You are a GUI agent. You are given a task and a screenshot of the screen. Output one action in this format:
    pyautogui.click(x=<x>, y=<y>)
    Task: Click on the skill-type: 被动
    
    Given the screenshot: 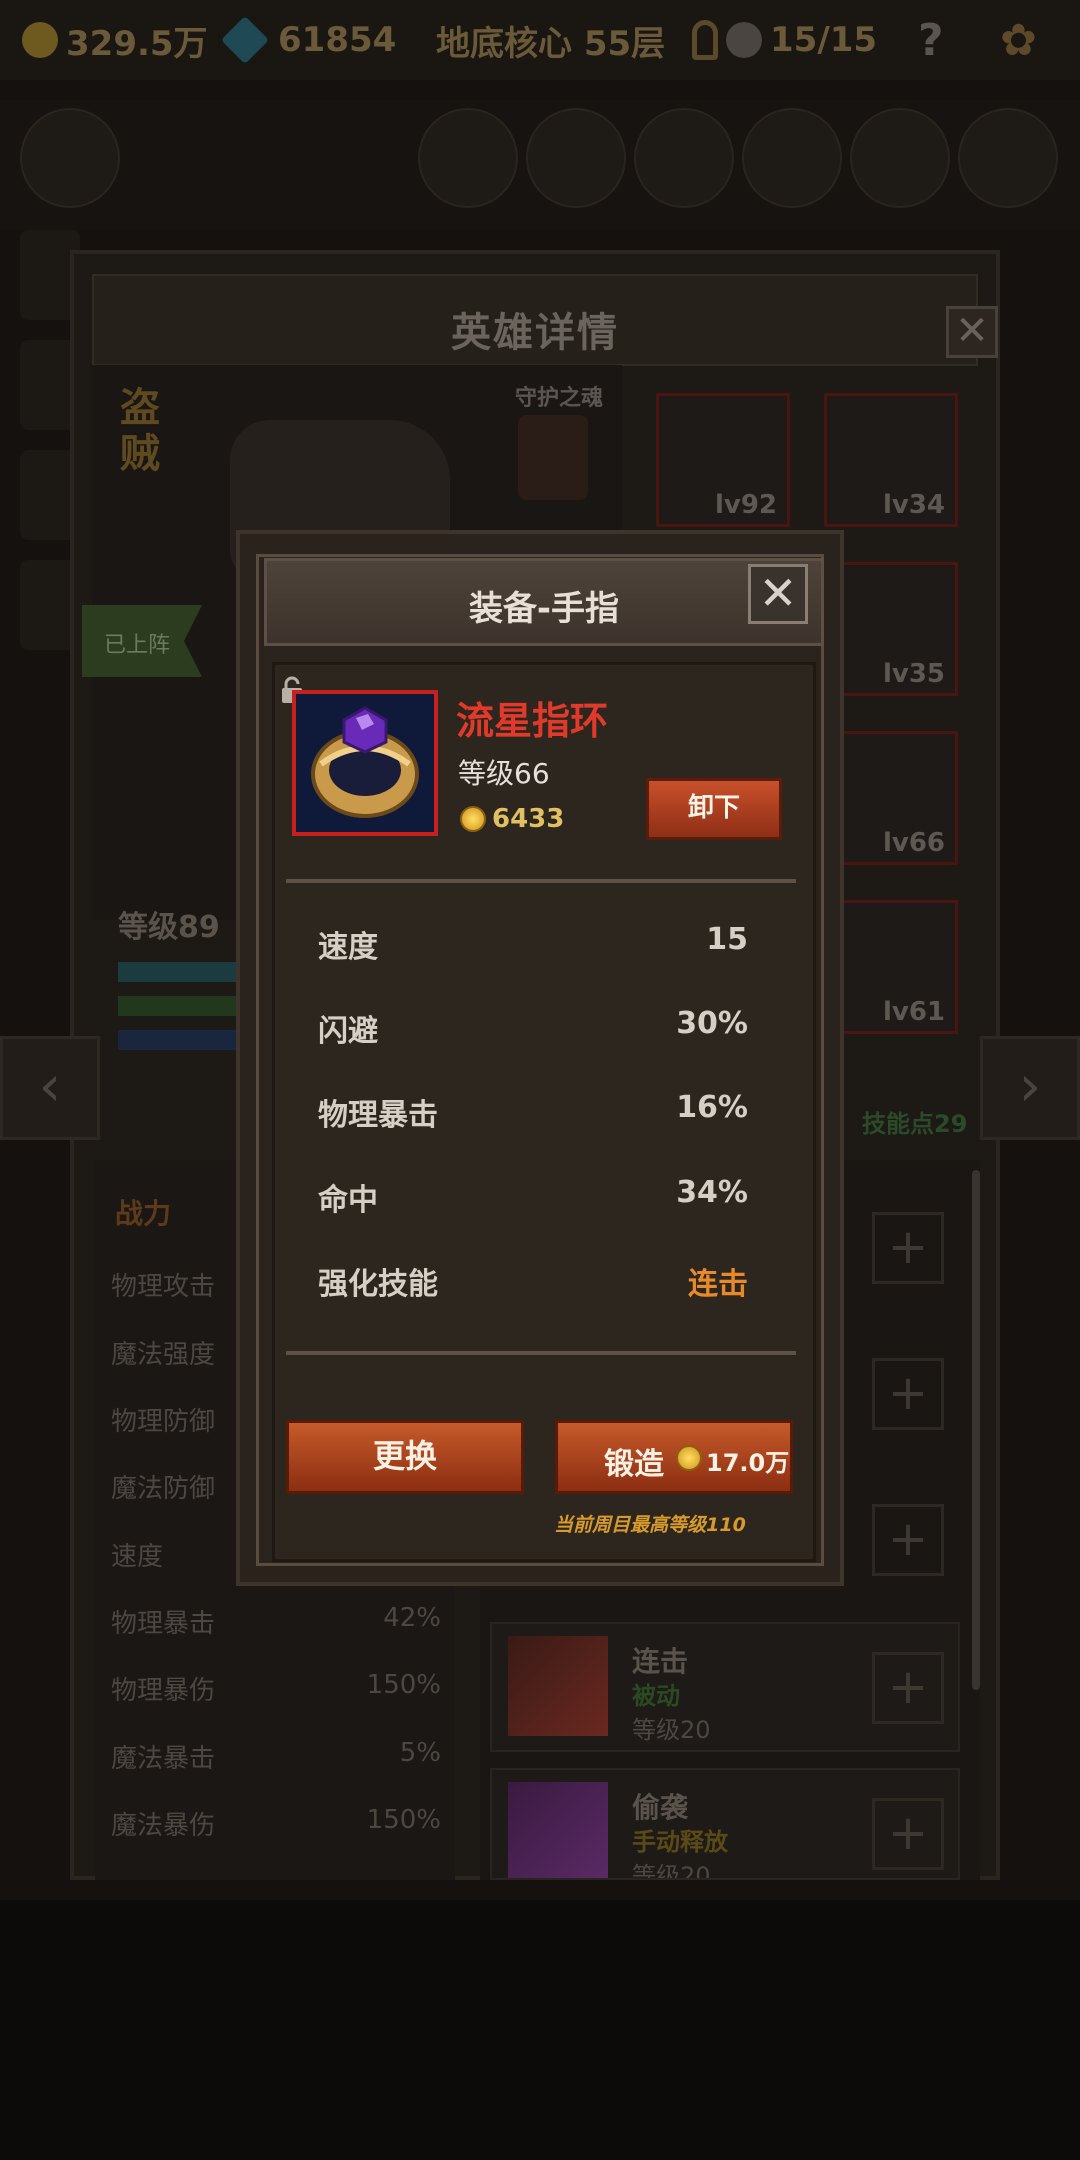 What is the action you would take?
    pyautogui.click(x=656, y=1696)
    